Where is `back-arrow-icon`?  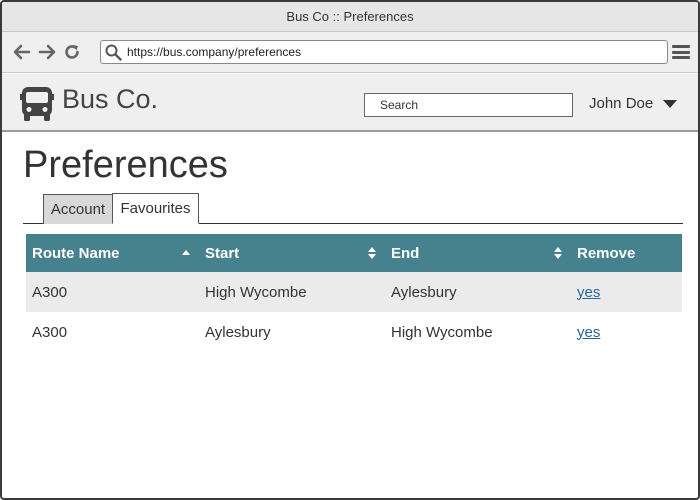
back-arrow-icon is located at coordinates (22, 52).